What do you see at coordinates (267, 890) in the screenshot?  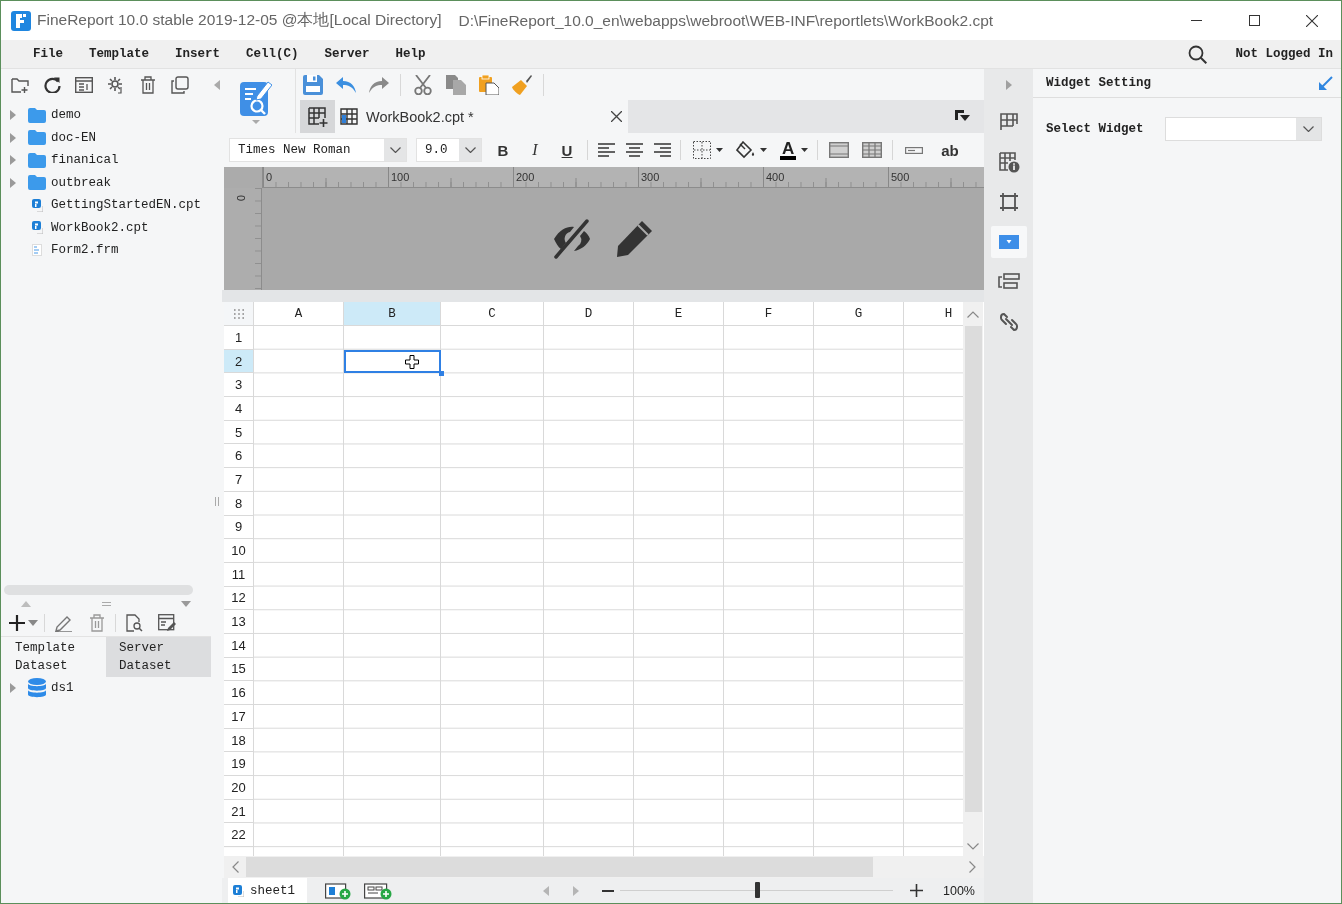 I see `sheet-tab: sheet1` at bounding box center [267, 890].